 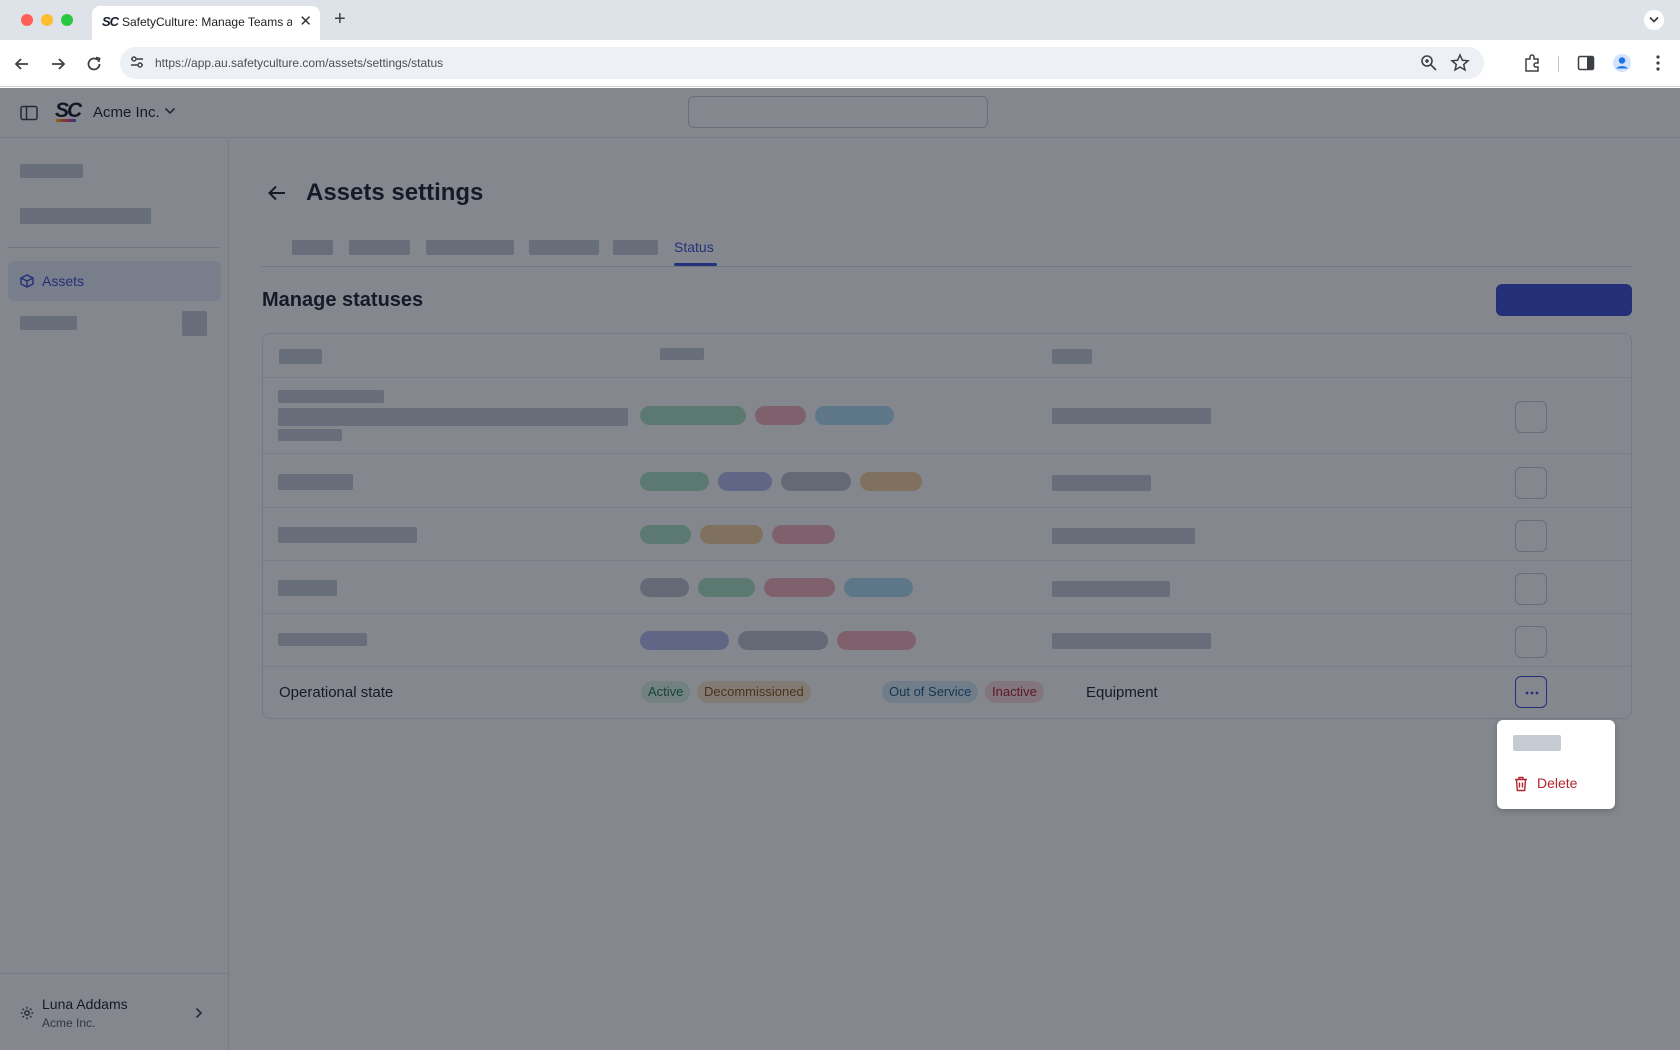 I want to click on zoom-icon, so click(x=1429, y=63).